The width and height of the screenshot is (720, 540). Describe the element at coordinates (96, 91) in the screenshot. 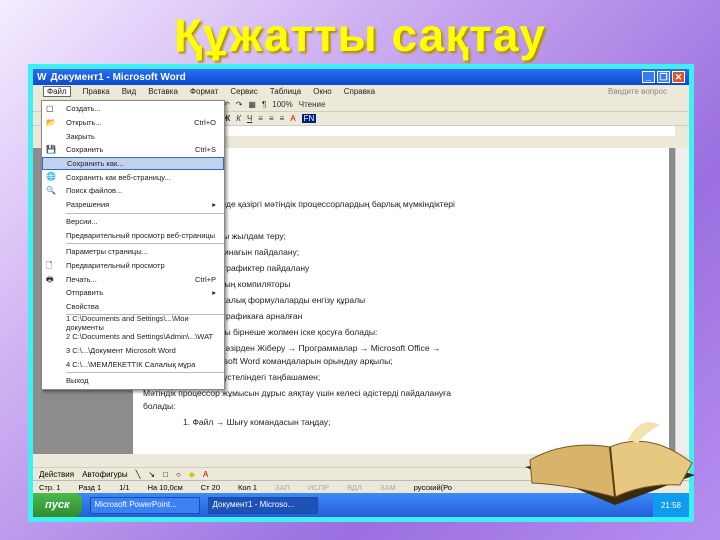

I see `menu-edit: Правка` at that location.